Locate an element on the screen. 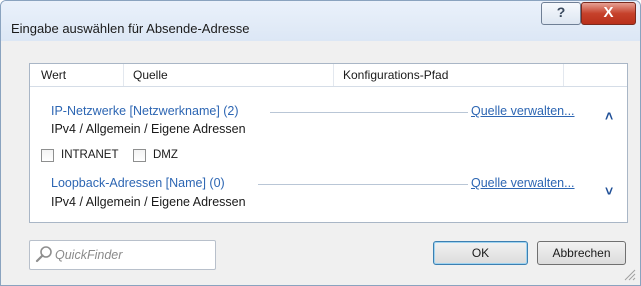 The width and height of the screenshot is (641, 286). cancel-button: Abbrechen is located at coordinates (581, 253).